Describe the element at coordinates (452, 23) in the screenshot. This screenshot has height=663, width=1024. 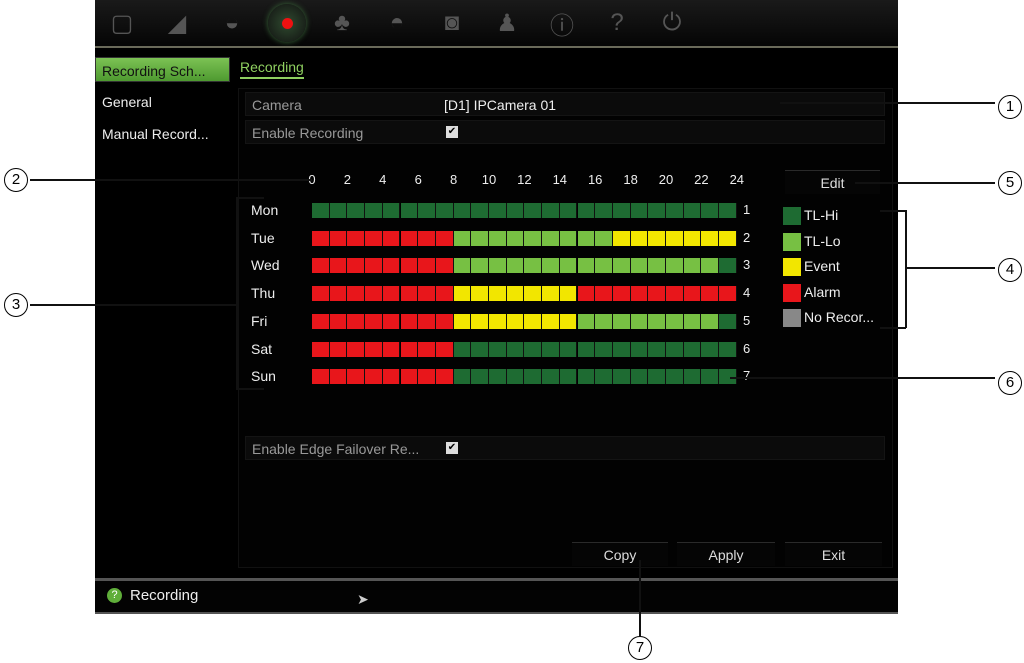
I see `hdd-icon: ◙` at that location.